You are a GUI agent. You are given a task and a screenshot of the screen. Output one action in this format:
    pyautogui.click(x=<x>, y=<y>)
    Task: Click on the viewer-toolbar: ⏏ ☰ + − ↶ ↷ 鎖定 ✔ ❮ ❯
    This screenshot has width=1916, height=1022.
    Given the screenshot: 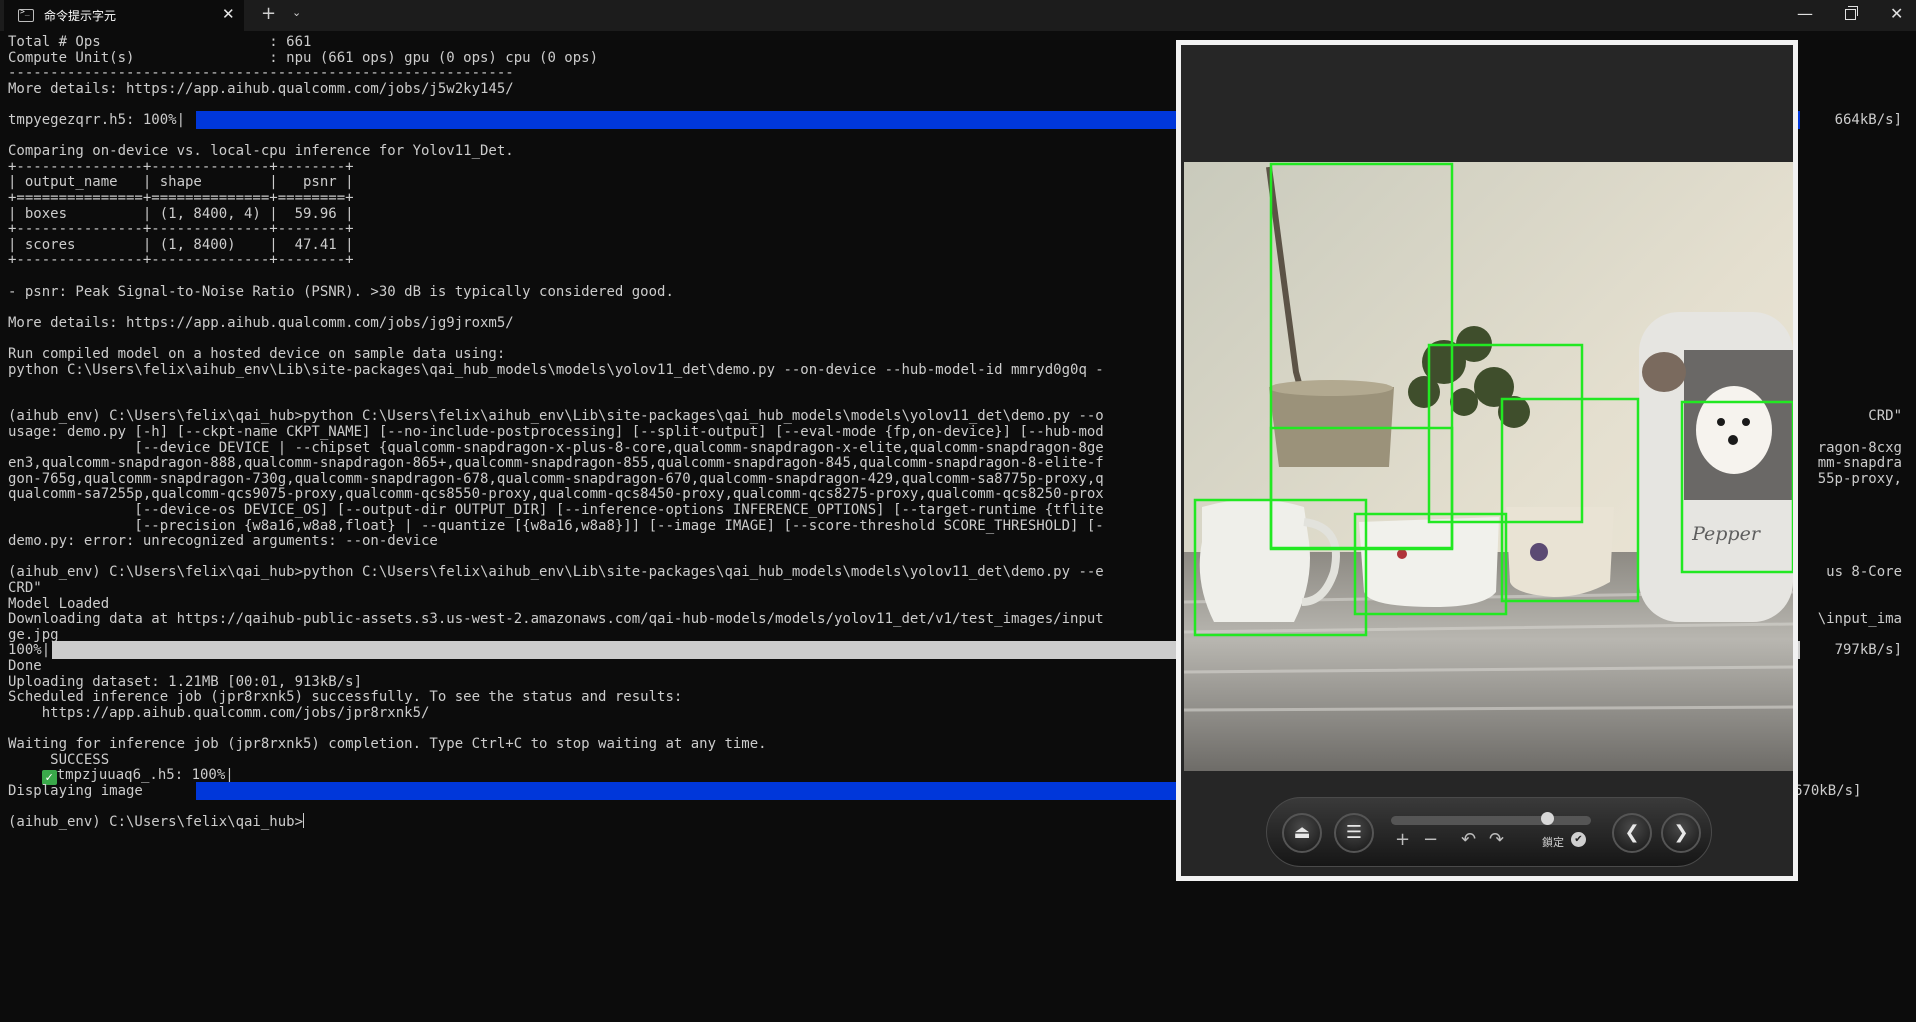 What is the action you would take?
    pyautogui.click(x=1489, y=832)
    